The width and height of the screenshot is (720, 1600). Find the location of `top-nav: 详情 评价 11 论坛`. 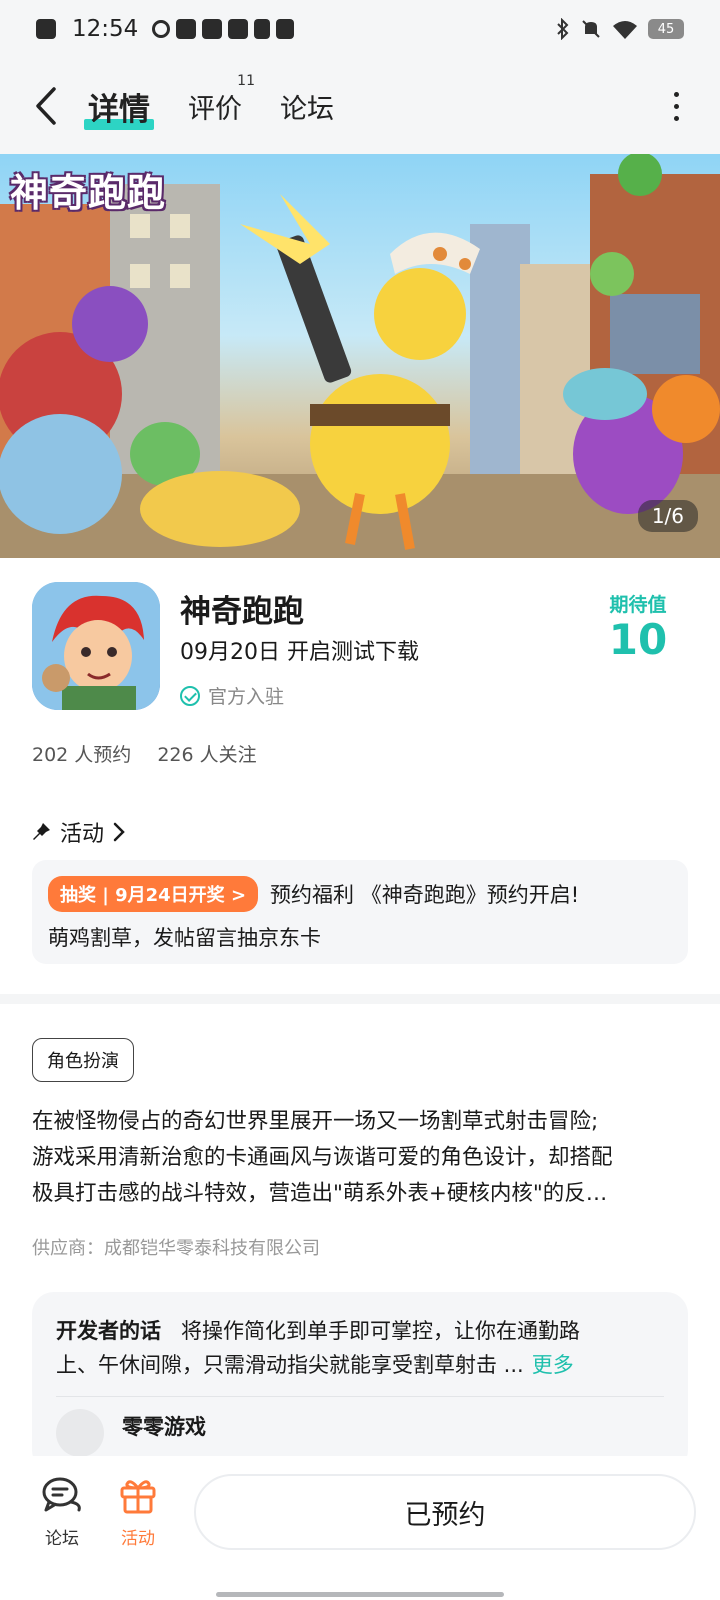

top-nav: 详情 评价 11 论坛 is located at coordinates (360, 106).